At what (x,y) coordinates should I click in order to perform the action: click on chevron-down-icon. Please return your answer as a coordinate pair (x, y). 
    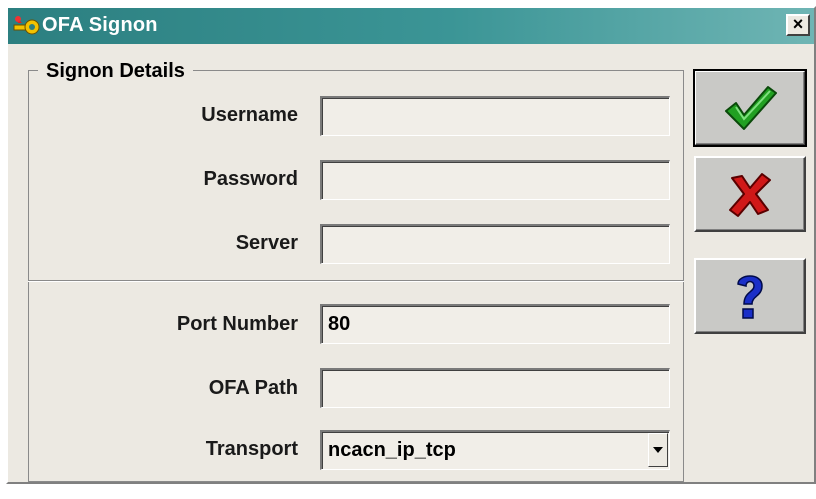
    Looking at the image, I should click on (658, 450).